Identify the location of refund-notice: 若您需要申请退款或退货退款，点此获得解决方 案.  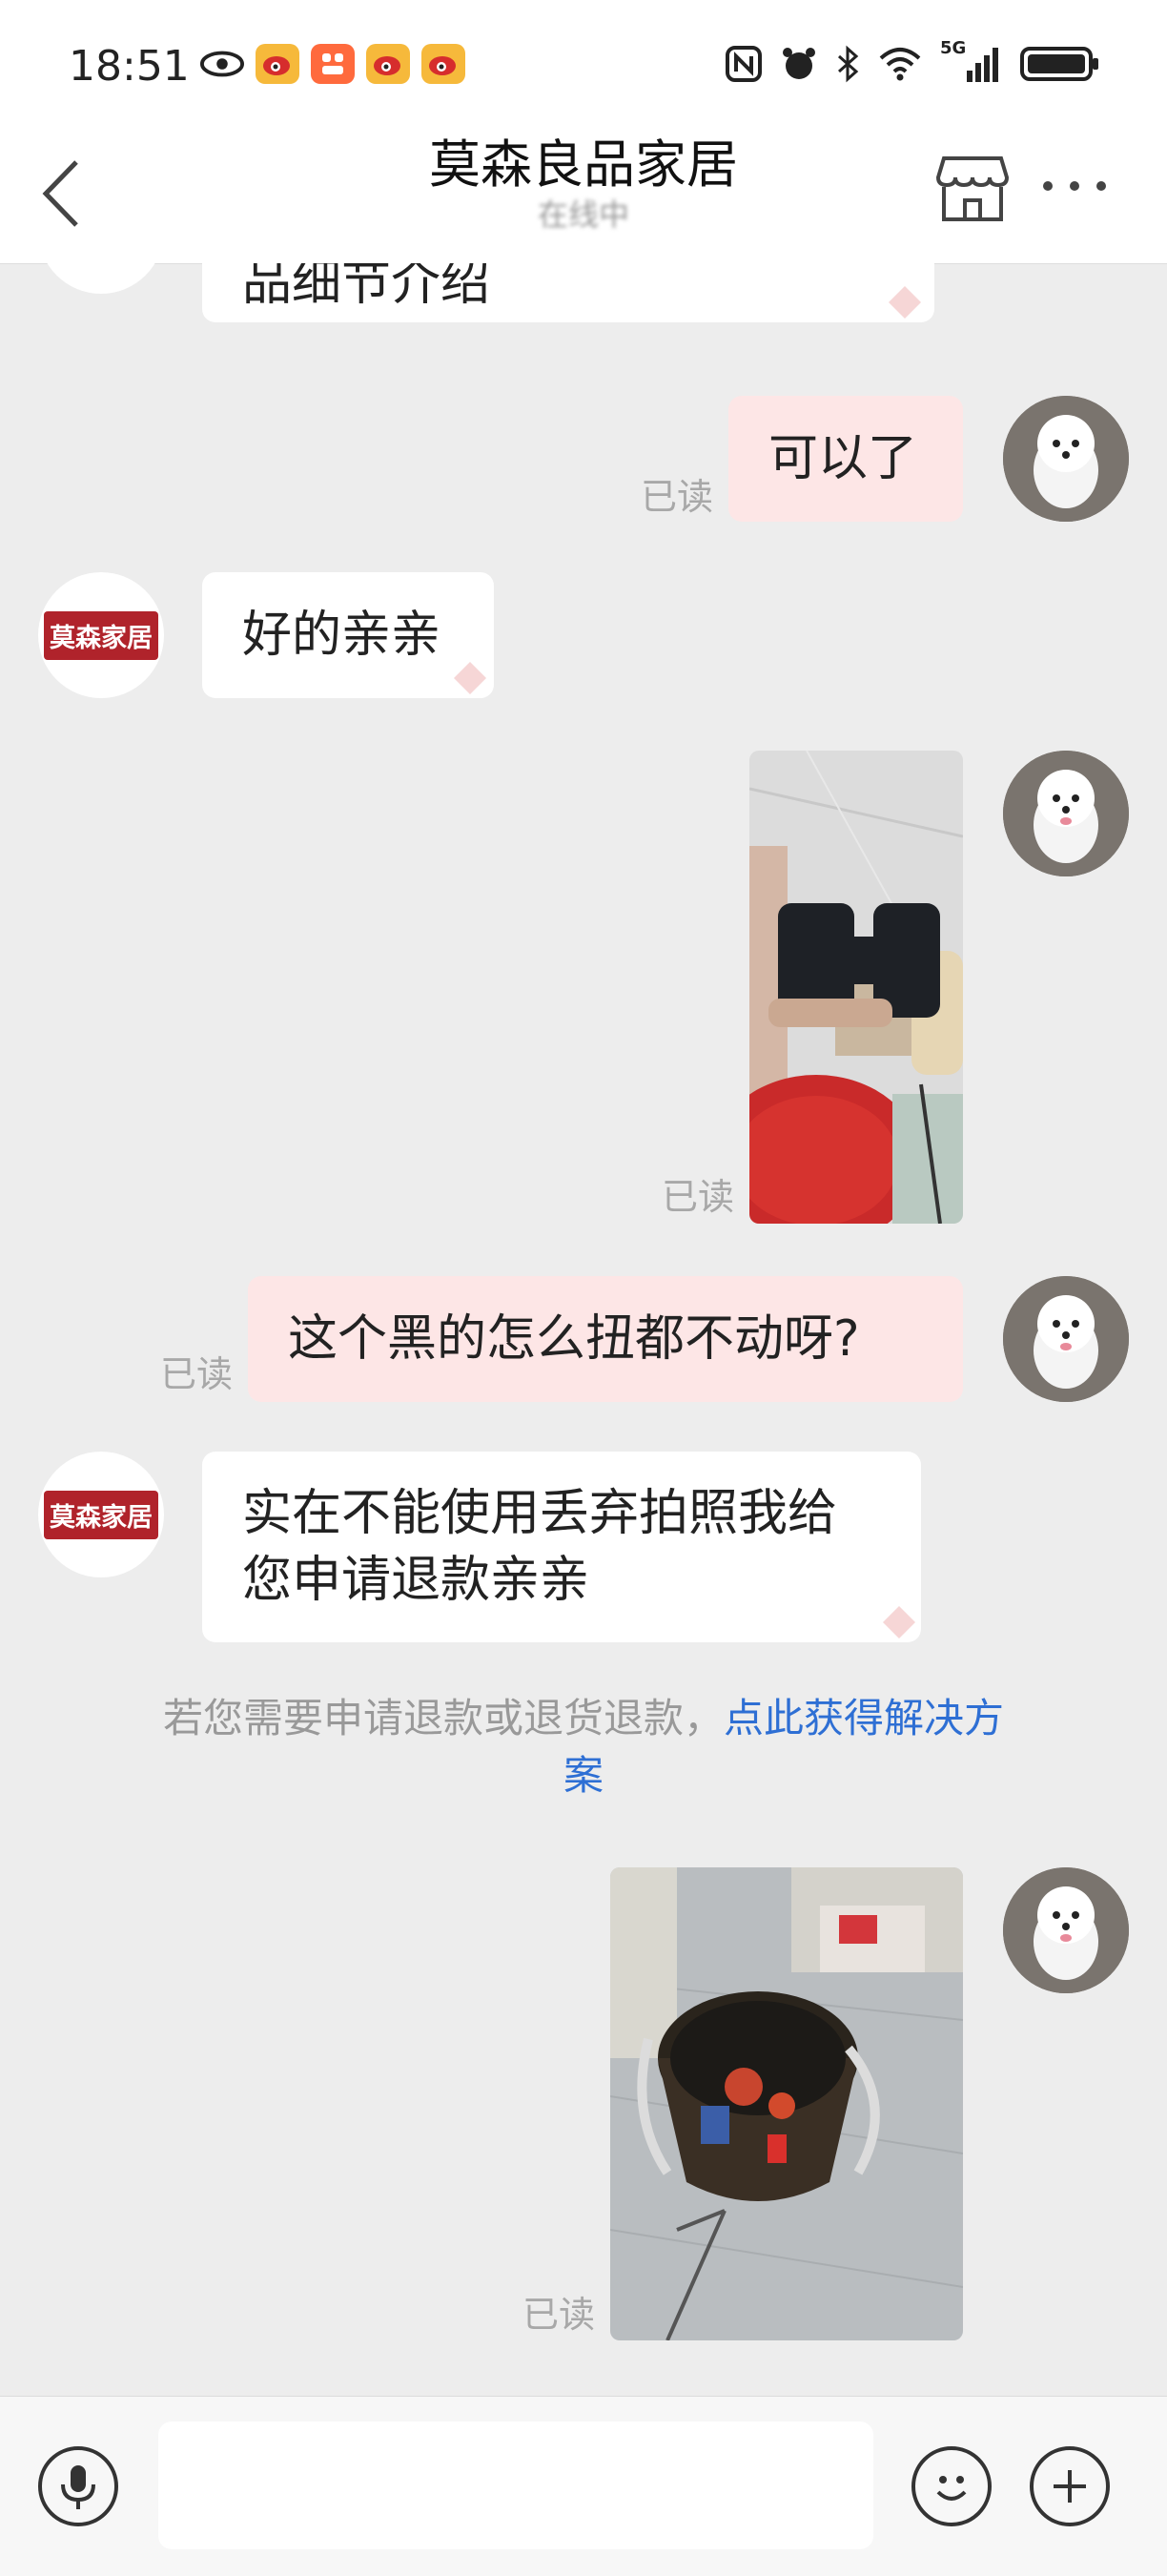
(583, 1747).